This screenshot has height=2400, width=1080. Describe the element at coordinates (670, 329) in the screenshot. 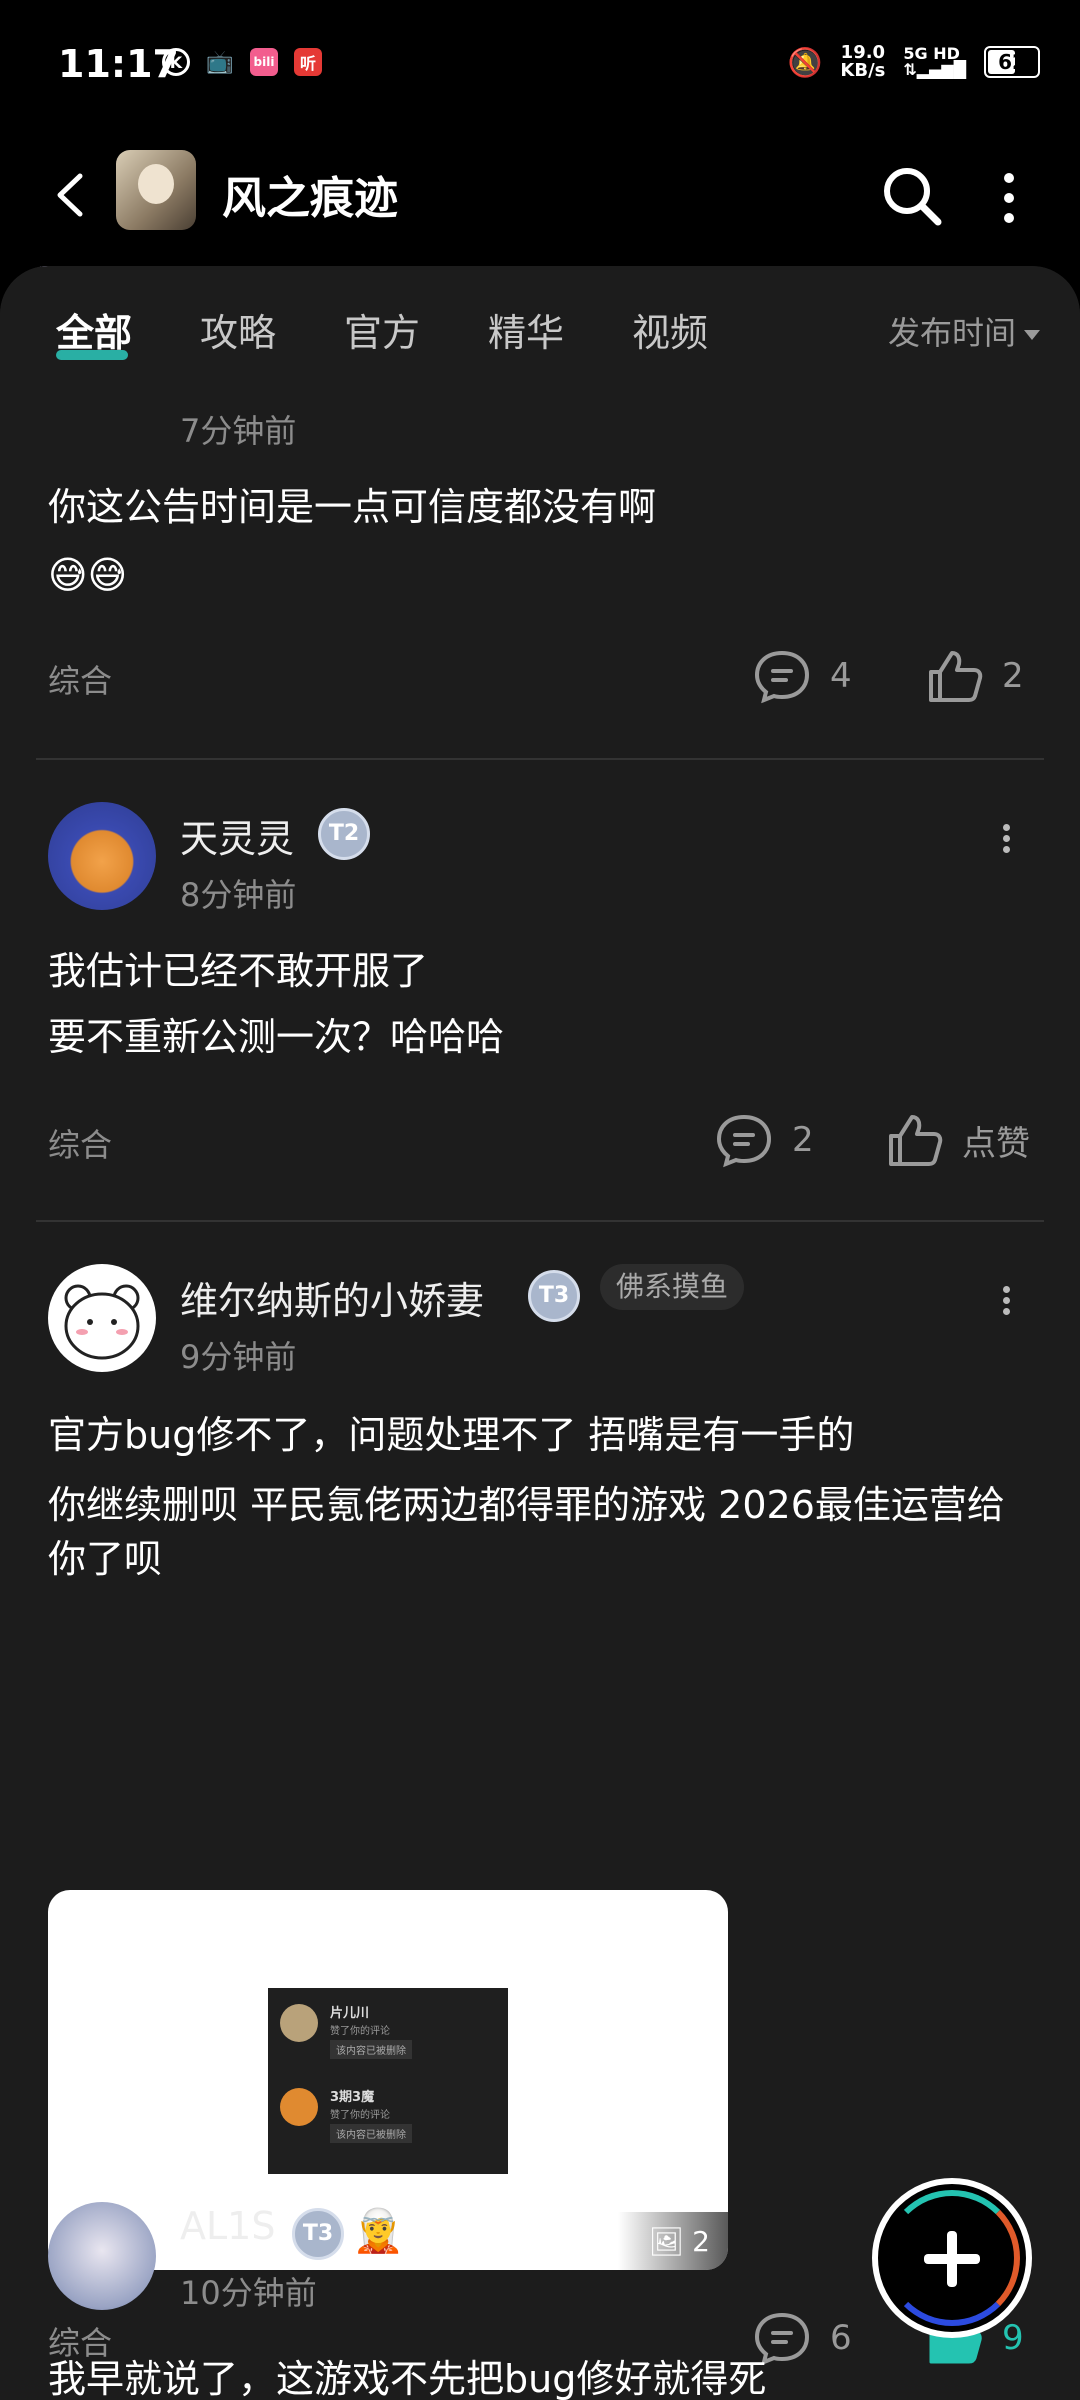

I see `tab-video: 视频` at that location.